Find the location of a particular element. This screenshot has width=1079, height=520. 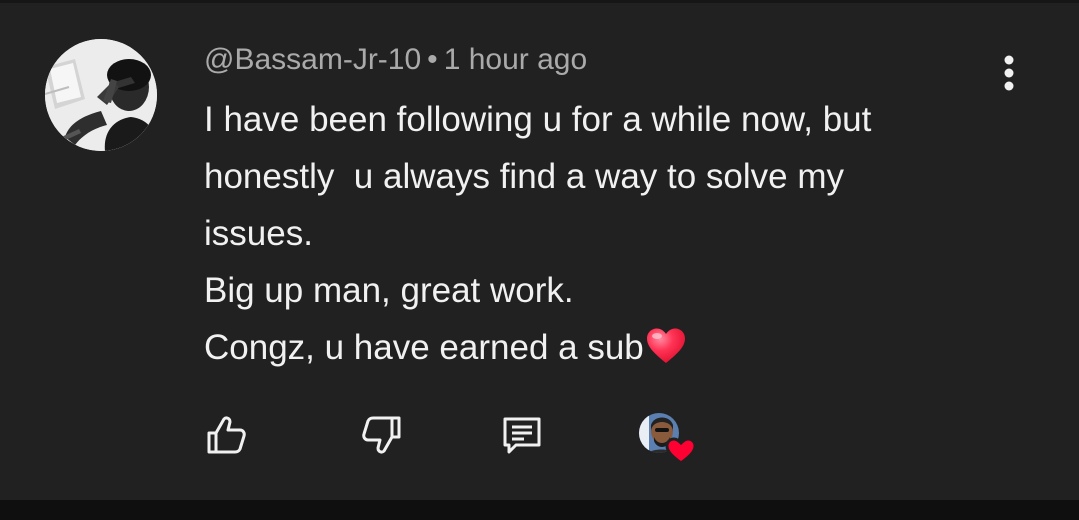

author-avatar is located at coordinates (101, 95).